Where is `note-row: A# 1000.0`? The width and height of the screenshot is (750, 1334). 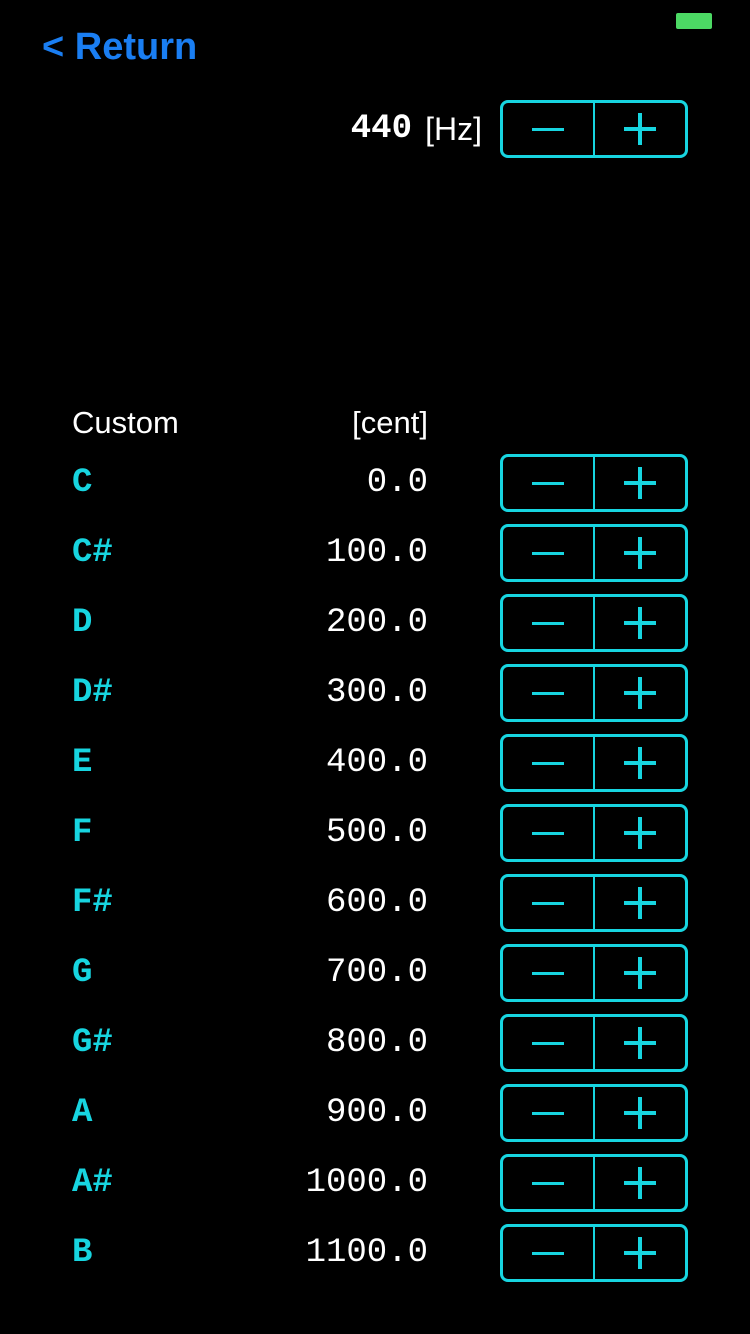
note-row: A# 1000.0 is located at coordinates (375, 1183).